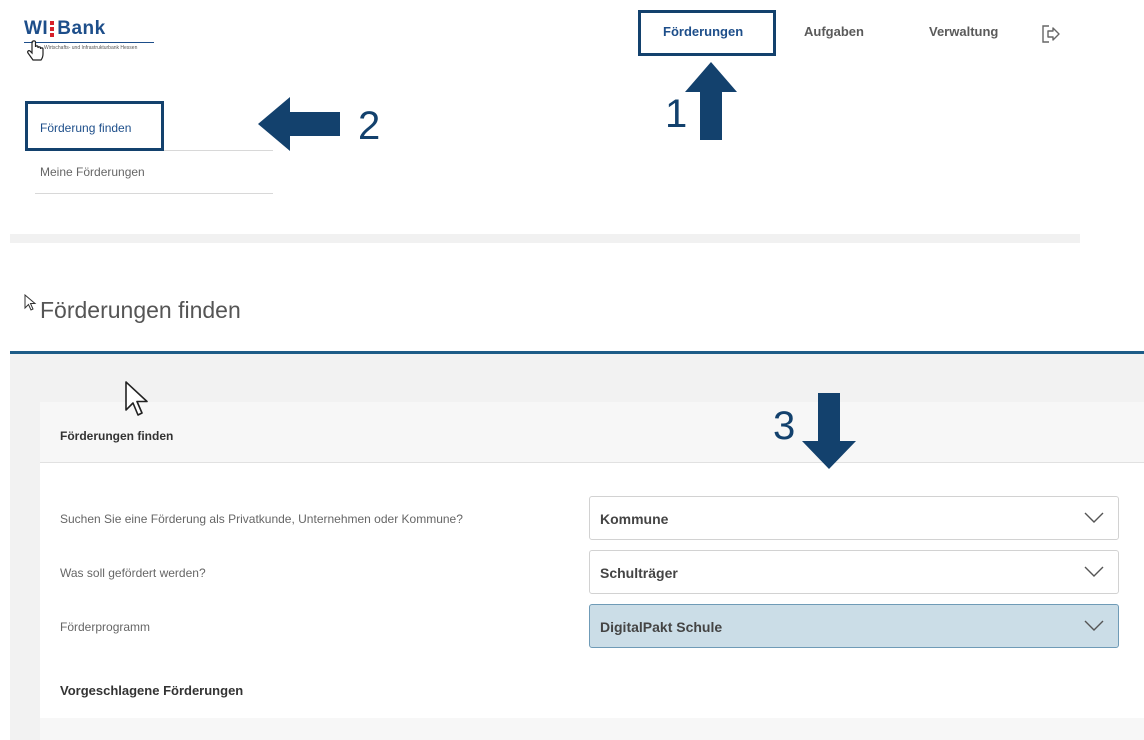 Image resolution: width=1144 pixels, height=740 pixels. I want to click on program-select: DigitalPakt Schule, so click(854, 626).